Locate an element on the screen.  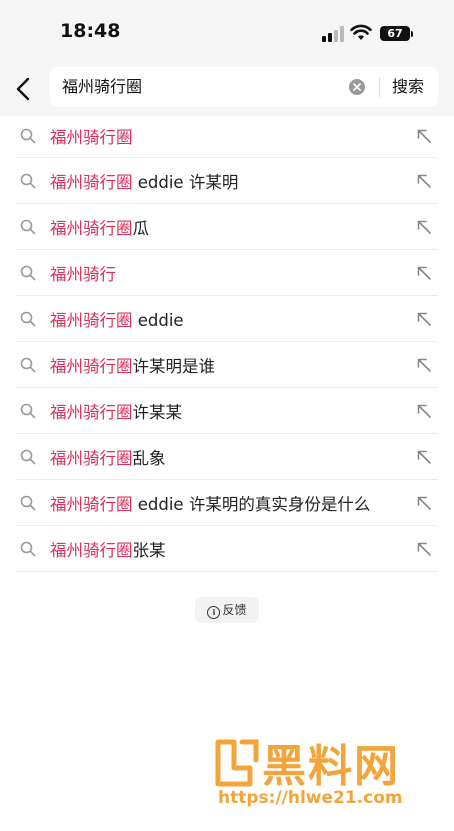
suggestion-rest: 许某明是谁 is located at coordinates (174, 366).